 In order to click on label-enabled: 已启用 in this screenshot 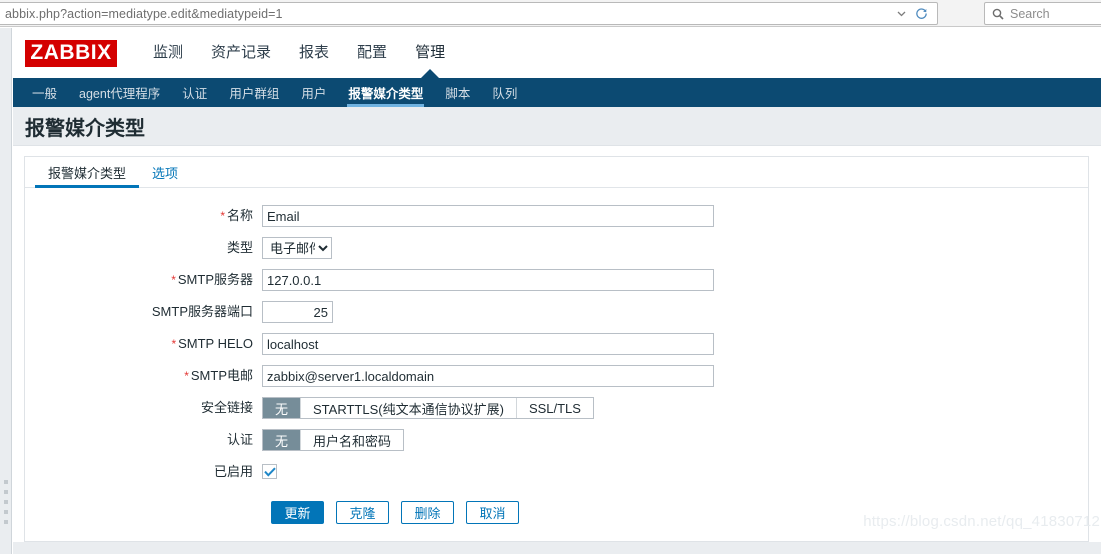, I will do `click(143, 472)`.